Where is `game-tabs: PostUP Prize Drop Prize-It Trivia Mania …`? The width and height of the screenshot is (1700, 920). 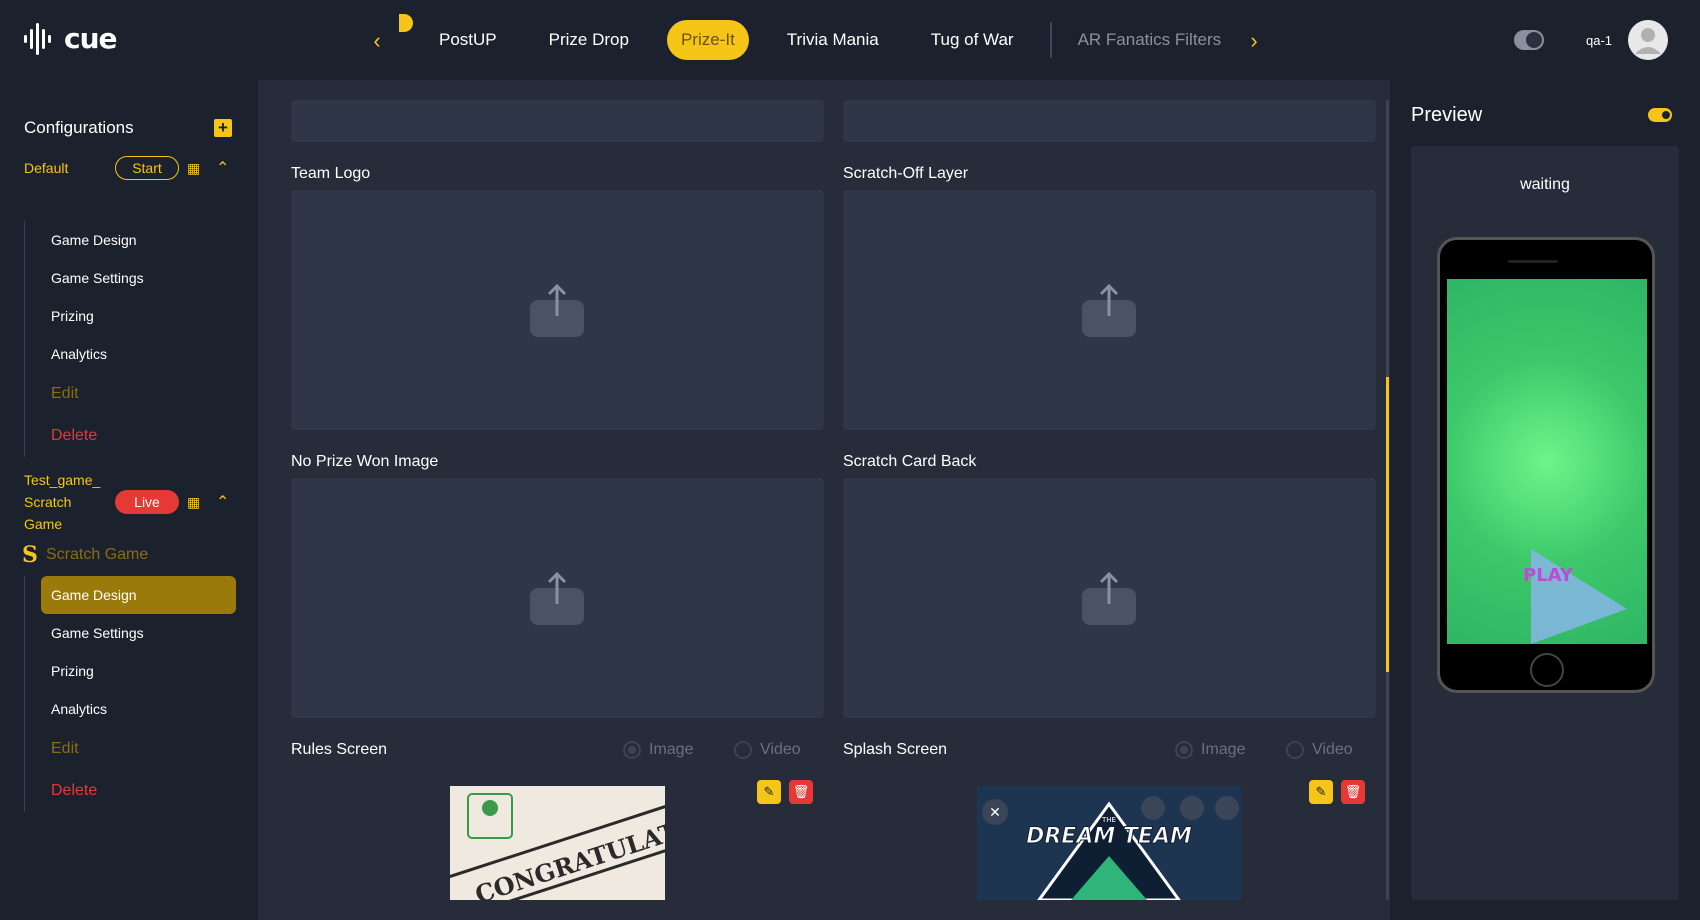
game-tabs: PostUP Prize Drop Prize-It Trivia Mania … is located at coordinates (842, 40).